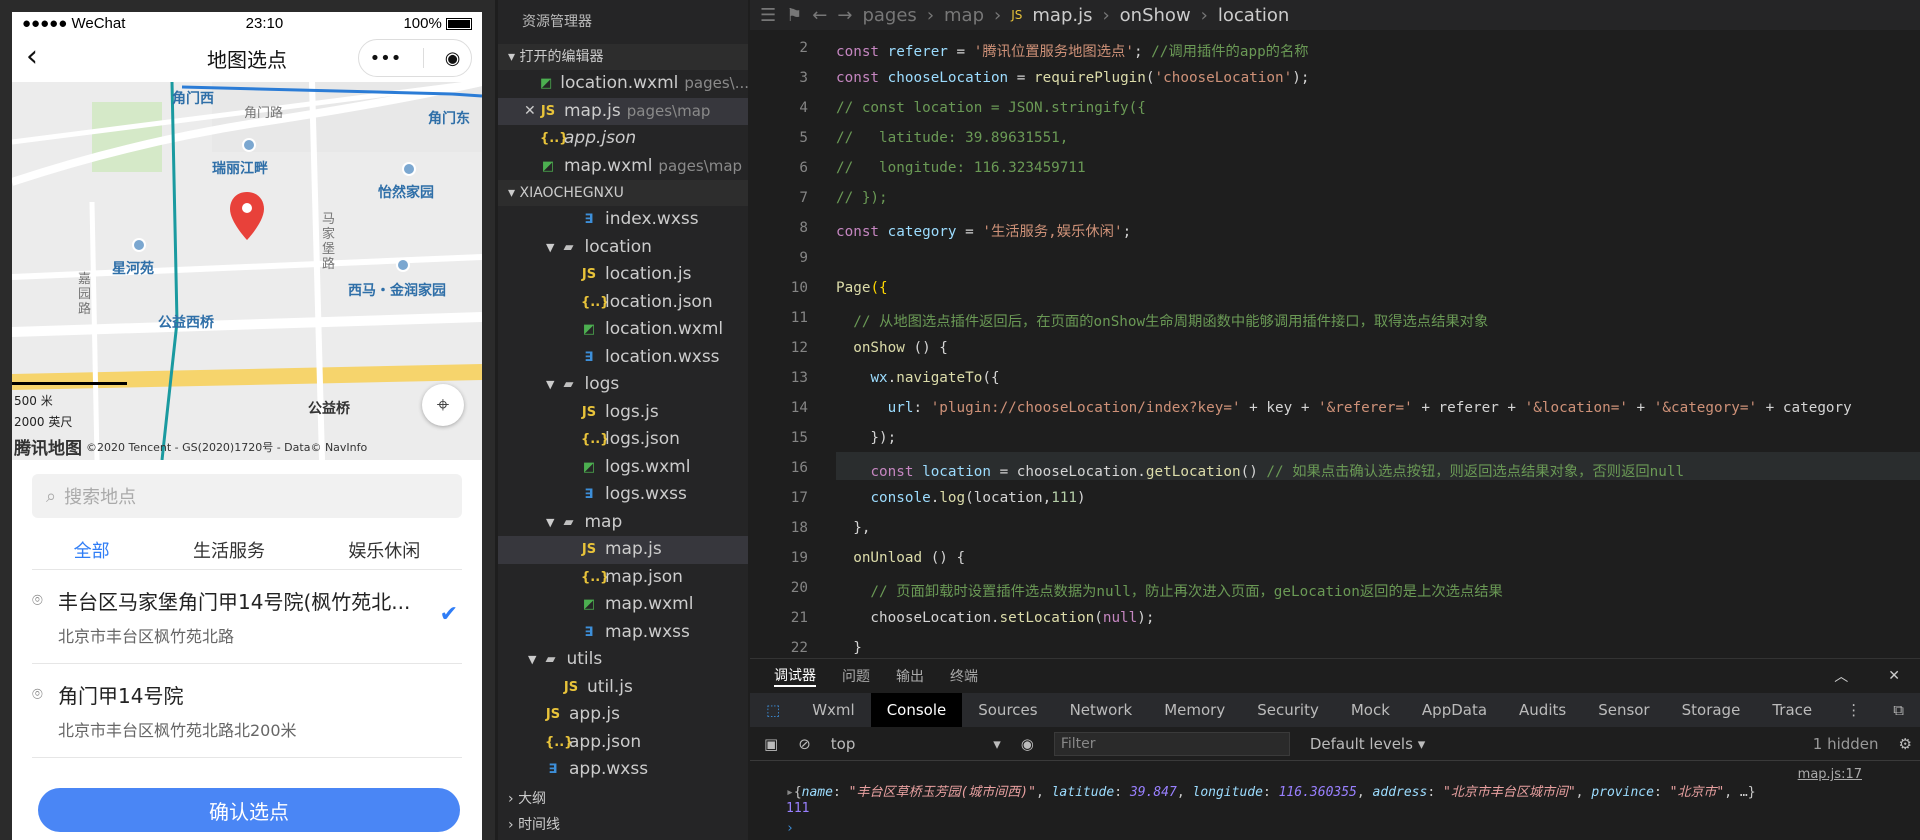 Image resolution: width=1920 pixels, height=840 pixels. What do you see at coordinates (623, 799) in the screenshot?
I see `outline-header: › 大纲` at bounding box center [623, 799].